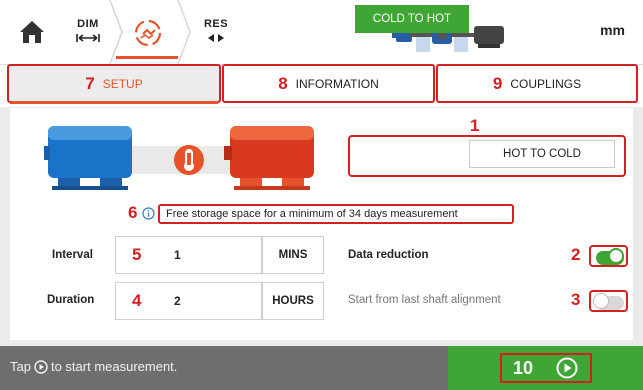  I want to click on annotation-number: 3, so click(576, 299).